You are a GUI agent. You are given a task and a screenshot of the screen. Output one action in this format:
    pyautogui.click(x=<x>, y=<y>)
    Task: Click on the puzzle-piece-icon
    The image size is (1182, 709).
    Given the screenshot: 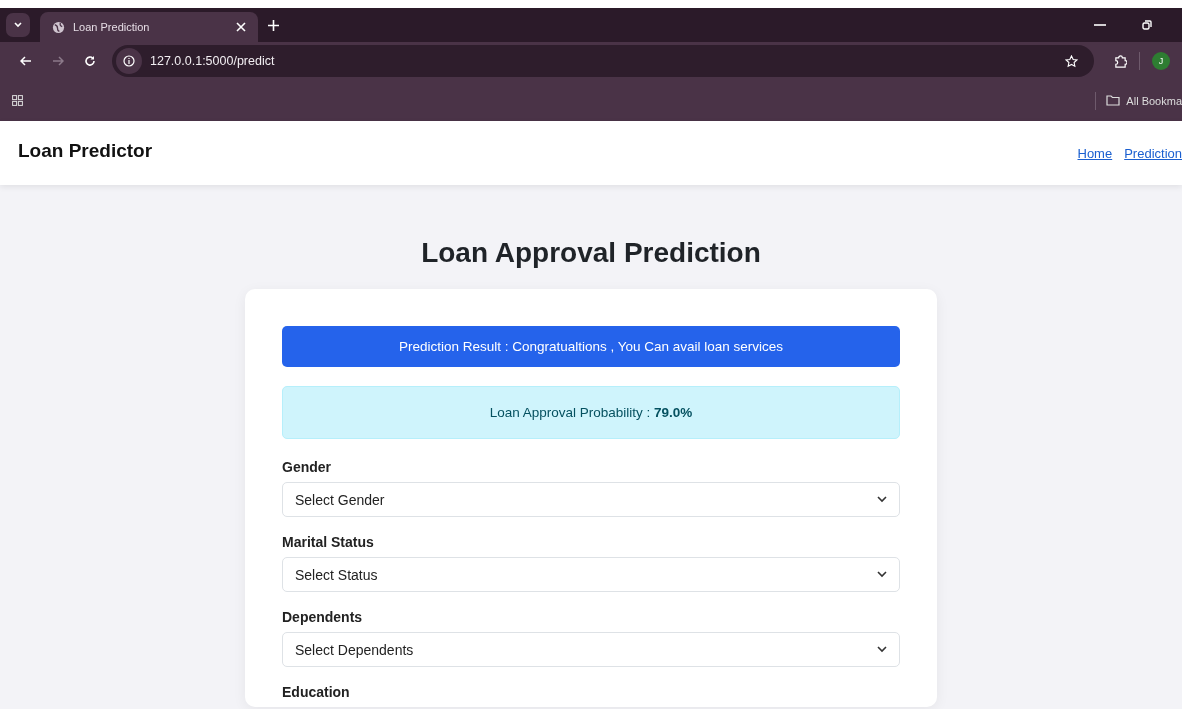 What is the action you would take?
    pyautogui.click(x=1120, y=61)
    